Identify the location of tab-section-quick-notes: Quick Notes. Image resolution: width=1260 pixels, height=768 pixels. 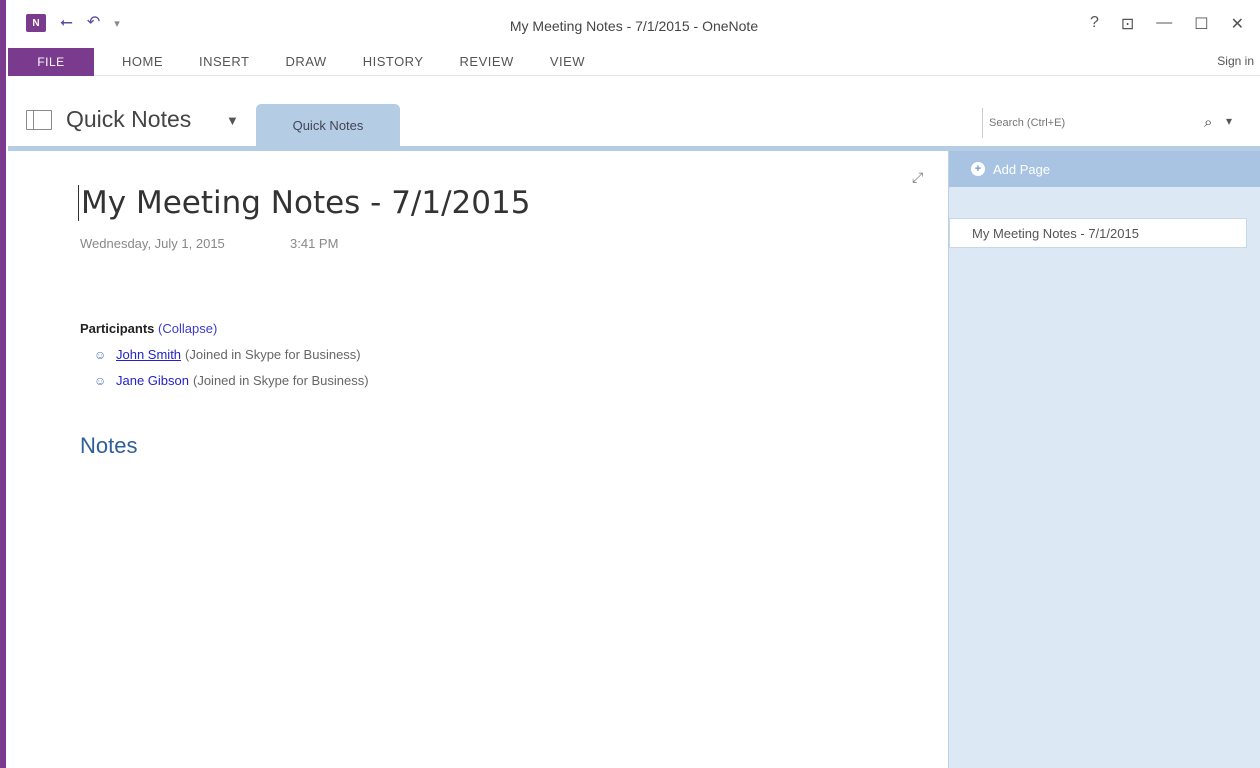
(328, 125).